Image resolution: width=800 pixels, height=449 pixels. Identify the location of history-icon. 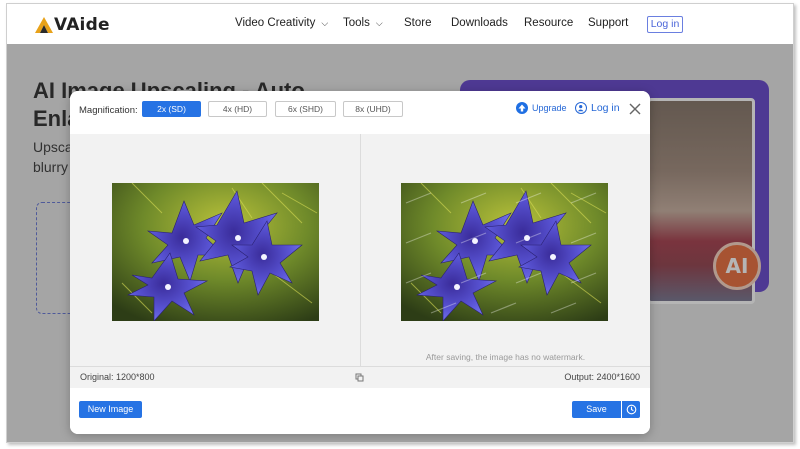
(631, 409).